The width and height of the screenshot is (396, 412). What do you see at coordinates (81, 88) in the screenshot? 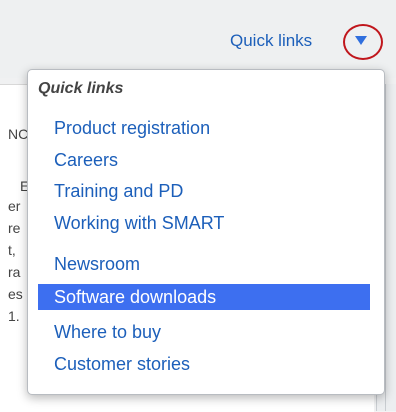
I see `menu-title: Quick links` at bounding box center [81, 88].